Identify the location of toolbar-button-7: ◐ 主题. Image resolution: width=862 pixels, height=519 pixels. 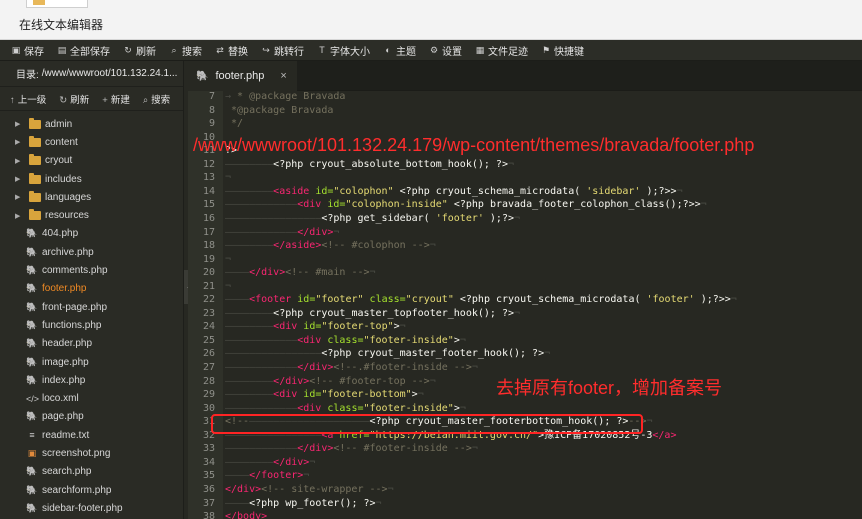
(399, 50).